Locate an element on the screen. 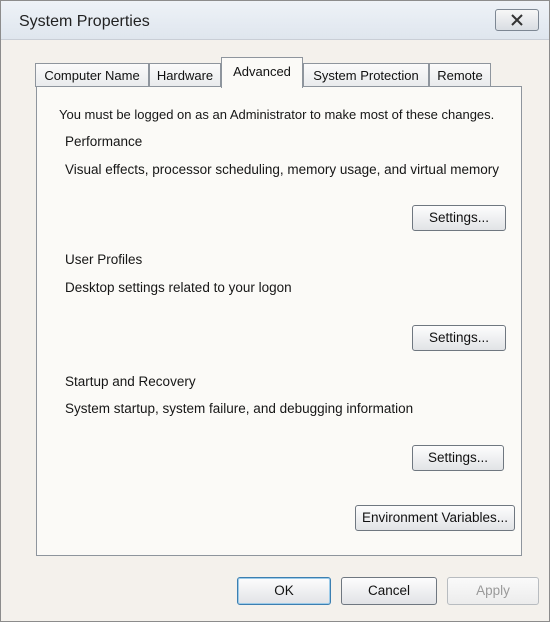 This screenshot has height=622, width=550. startup-recovery-heading: Startup and Recovery is located at coordinates (130, 381).